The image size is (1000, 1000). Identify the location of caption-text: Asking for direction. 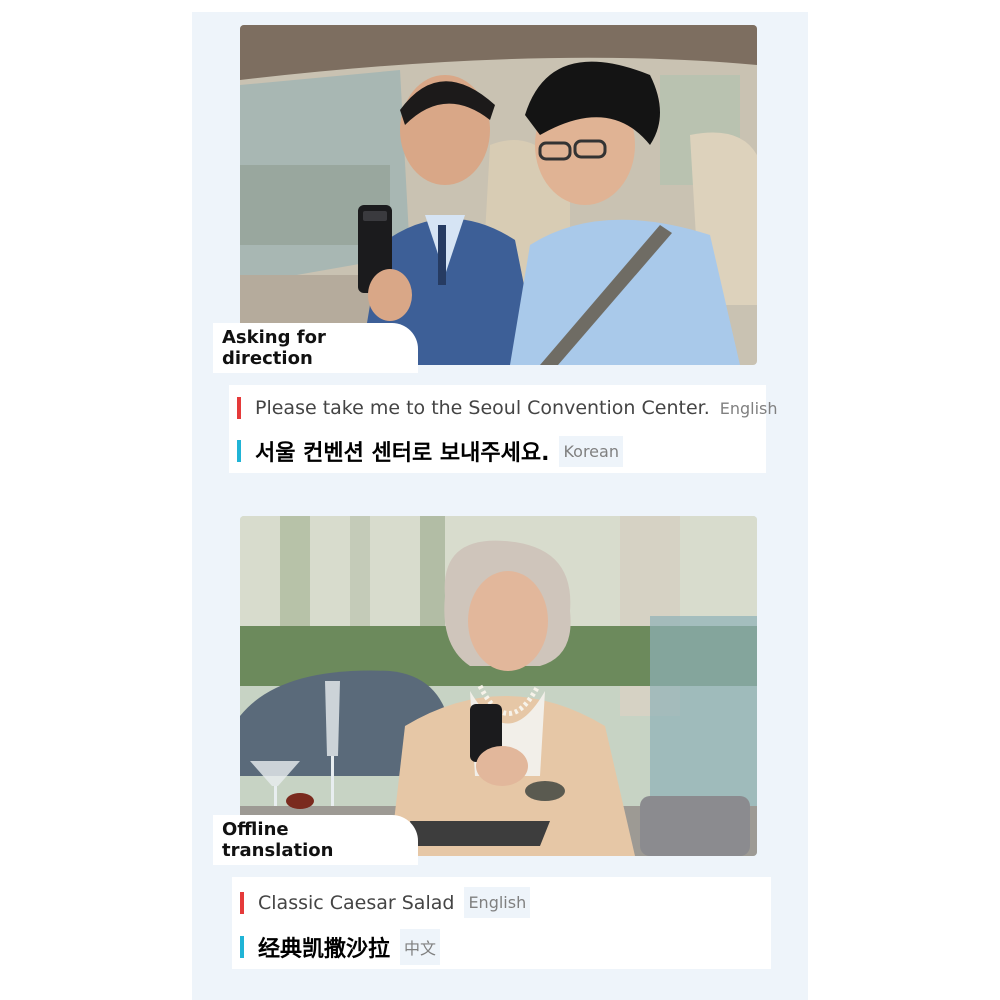
(274, 348).